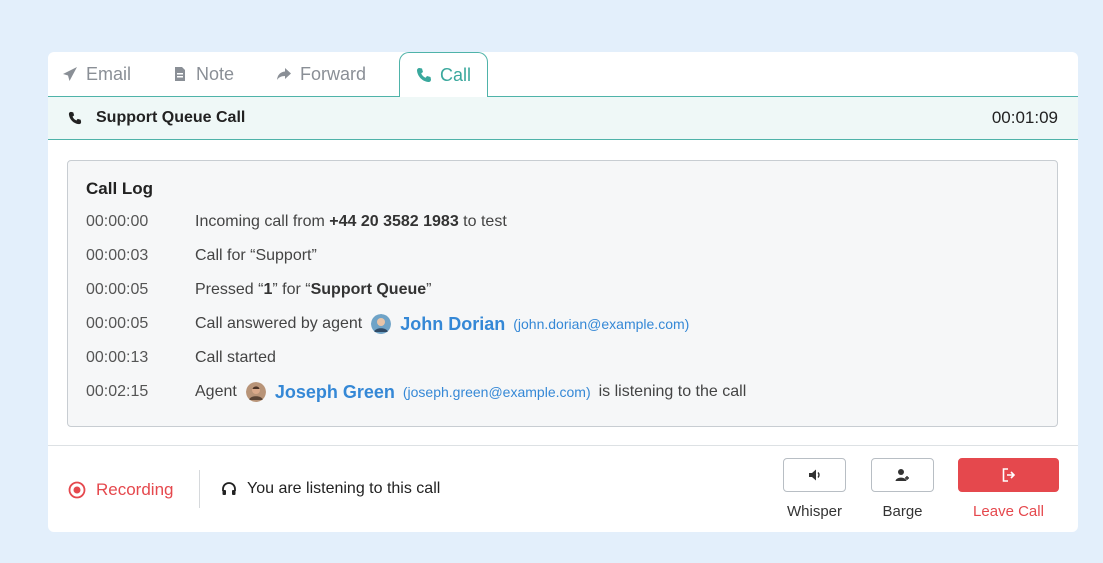 This screenshot has height=563, width=1103. I want to click on log-text: Pressed “1” for “Support Queue”, so click(313, 290).